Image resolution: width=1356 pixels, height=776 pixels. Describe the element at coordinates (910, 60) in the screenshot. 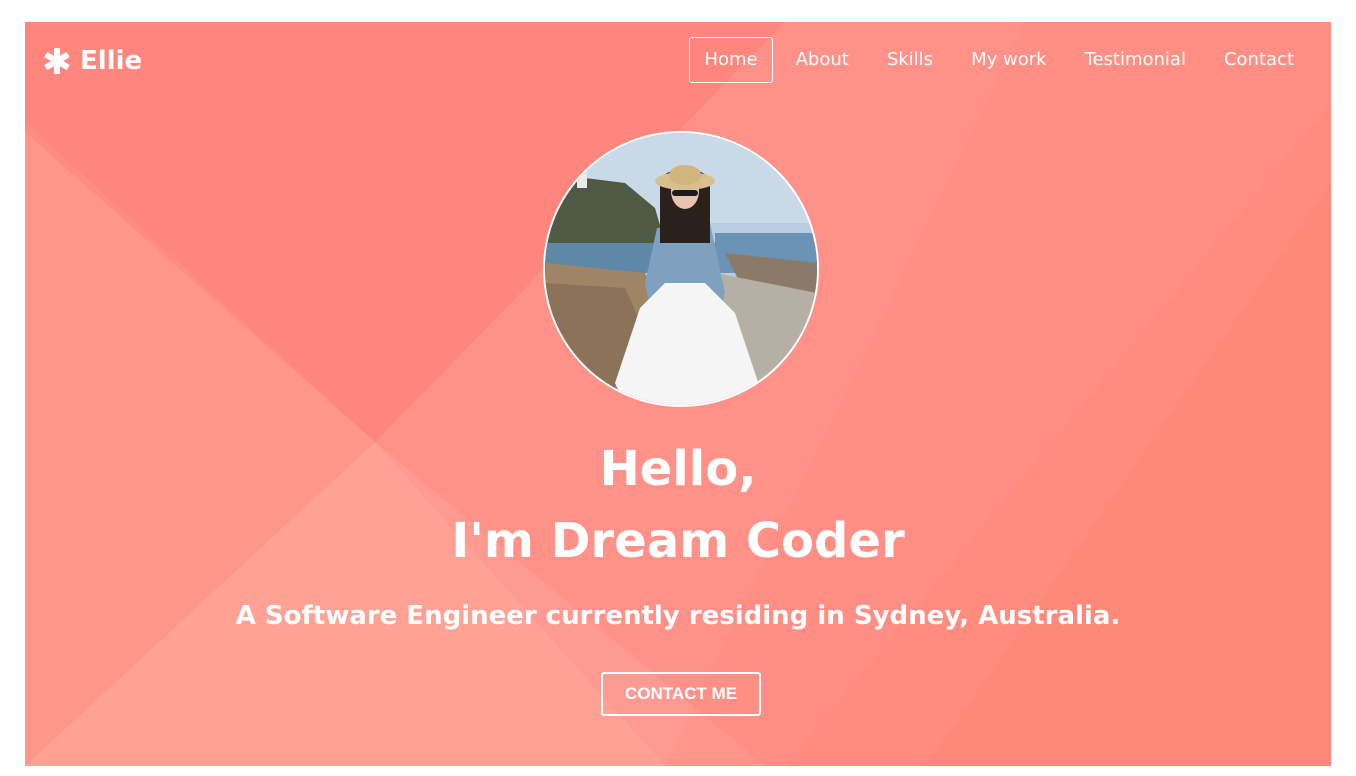

I see `nav-item-skills: Skills` at that location.